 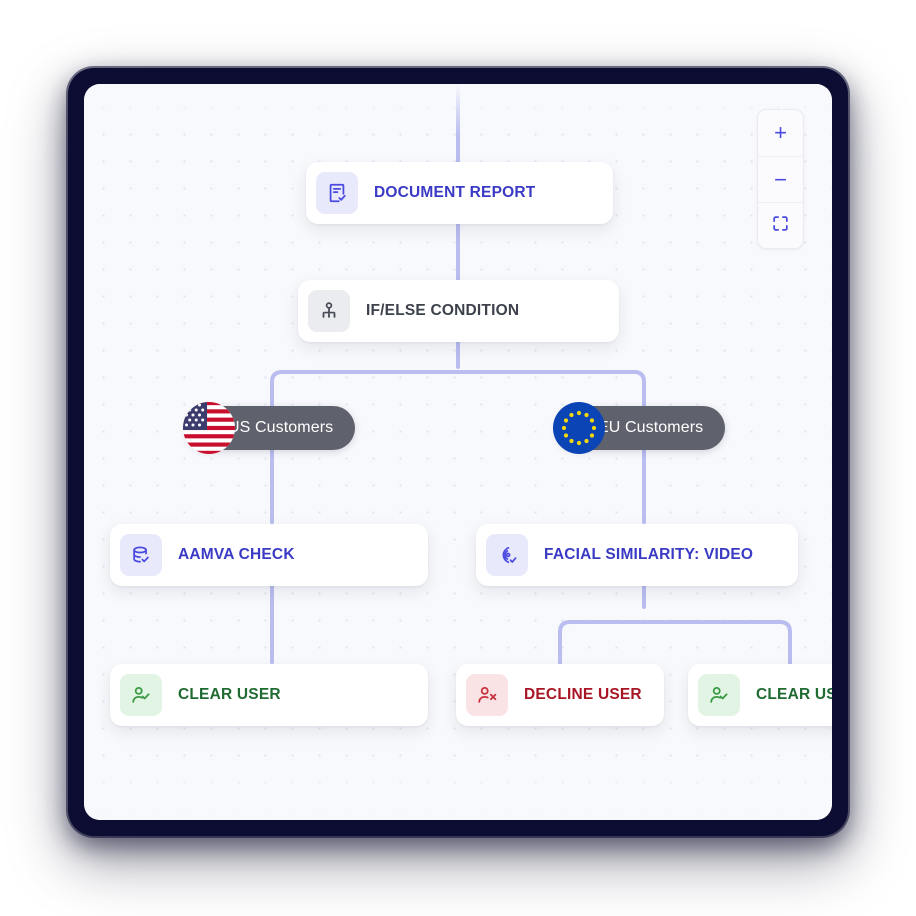 What do you see at coordinates (649, 554) in the screenshot?
I see `node-label: FACIAL SIMILARITY: VIDEO` at bounding box center [649, 554].